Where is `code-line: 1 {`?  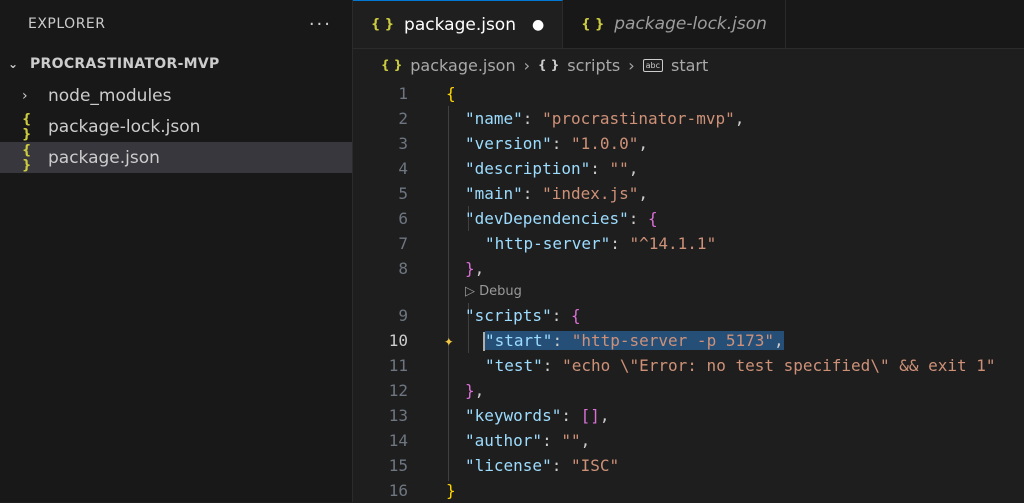 code-line: 1 { is located at coordinates (427, 93).